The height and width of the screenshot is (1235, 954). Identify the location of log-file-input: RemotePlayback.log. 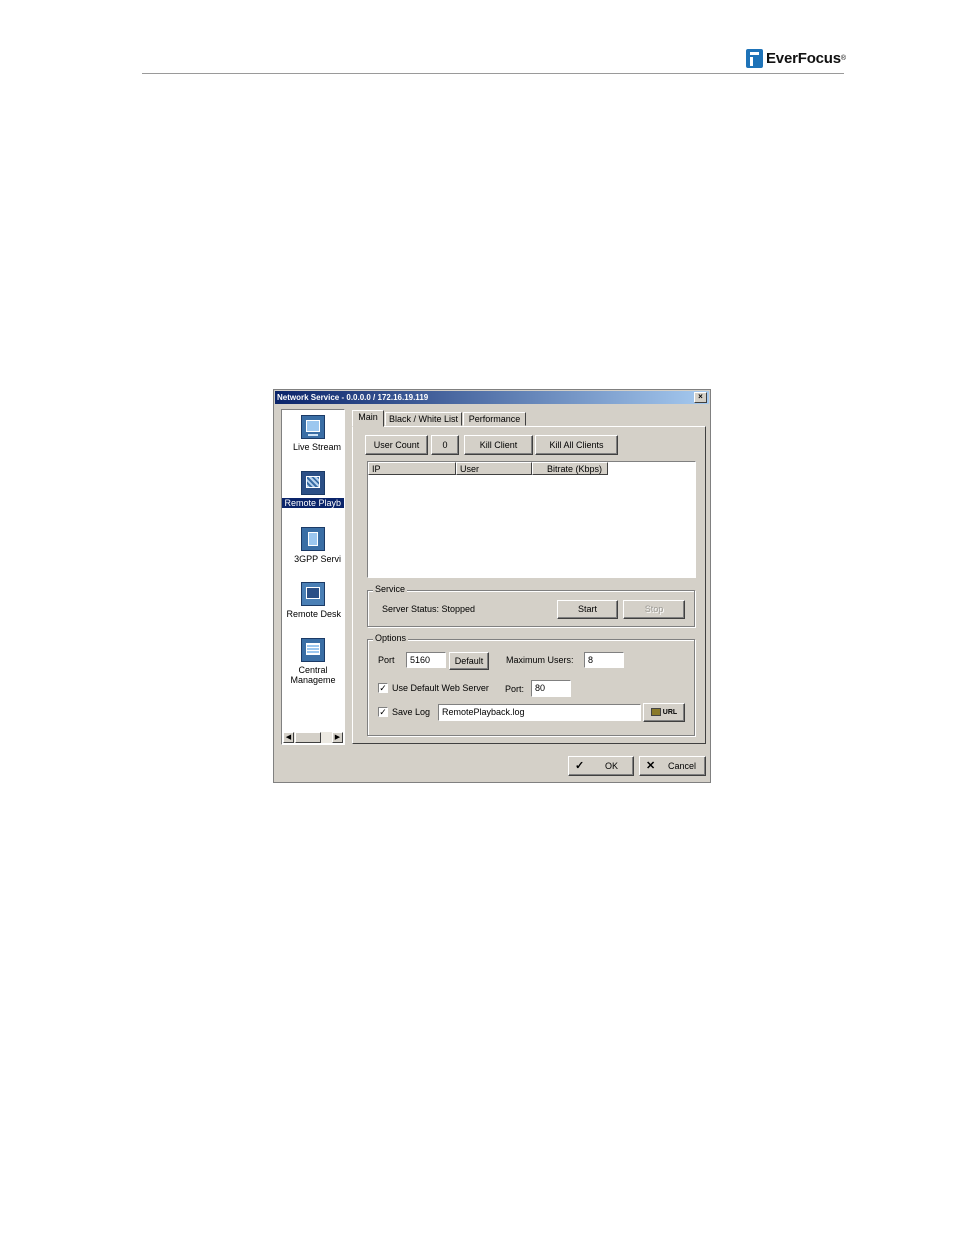
(539, 712).